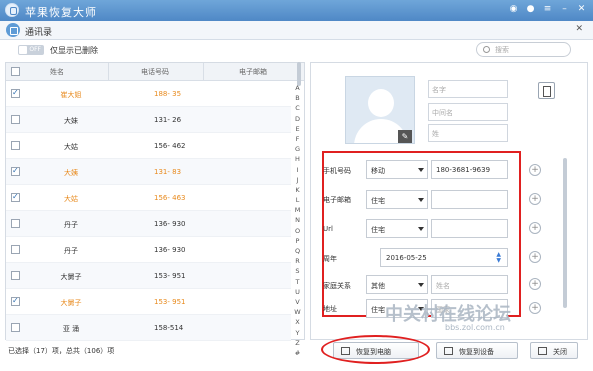 This screenshot has height=371, width=593. Describe the element at coordinates (297, 190) in the screenshot. I see `alphabet-letter: K` at that location.